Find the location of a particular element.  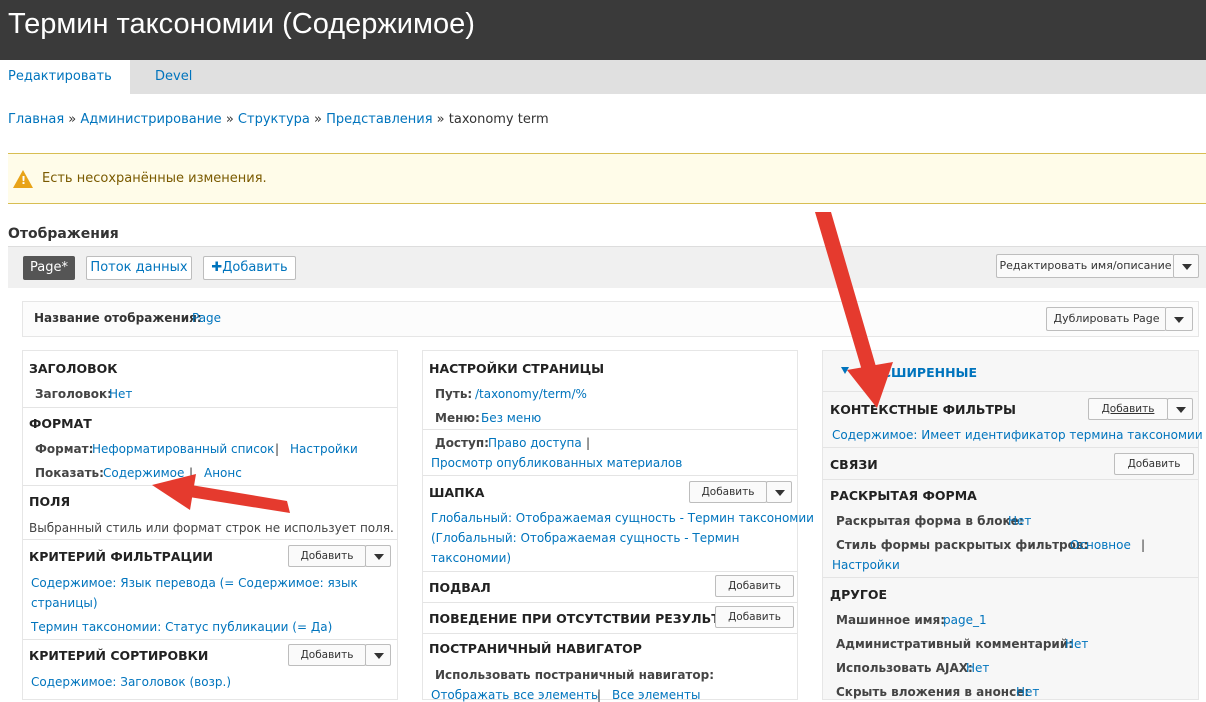

hide-attachments-label: Скрыть вложения в анонсе: is located at coordinates (933, 692).